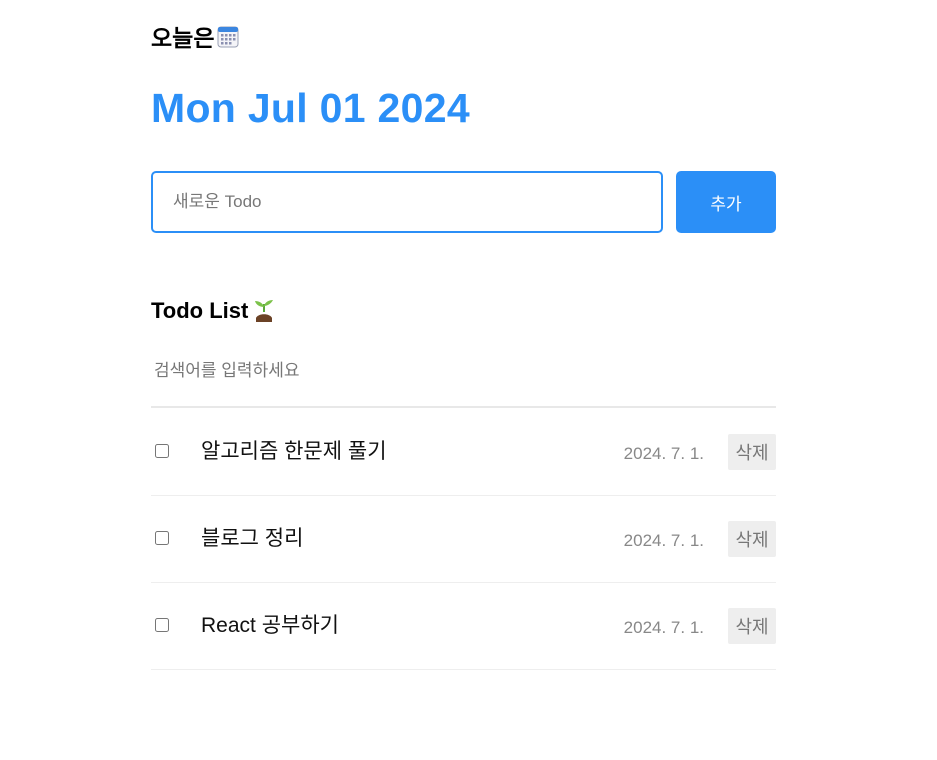 Image resolution: width=937 pixels, height=760 pixels. I want to click on header-today: 오늘은, so click(195, 36).